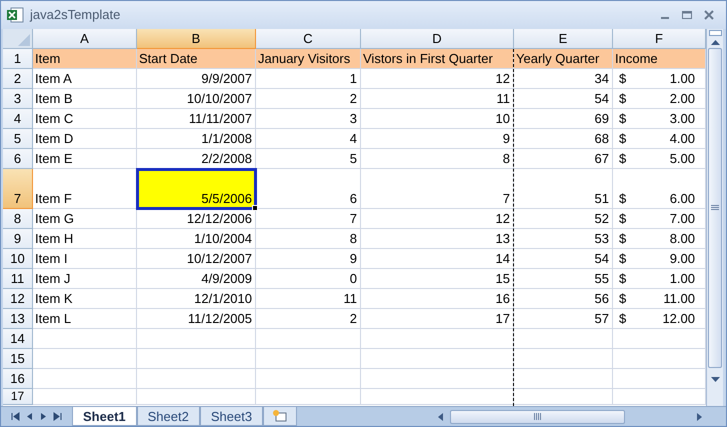 Image resolution: width=727 pixels, height=427 pixels. Describe the element at coordinates (699, 417) in the screenshot. I see `scroll-right-icon` at that location.